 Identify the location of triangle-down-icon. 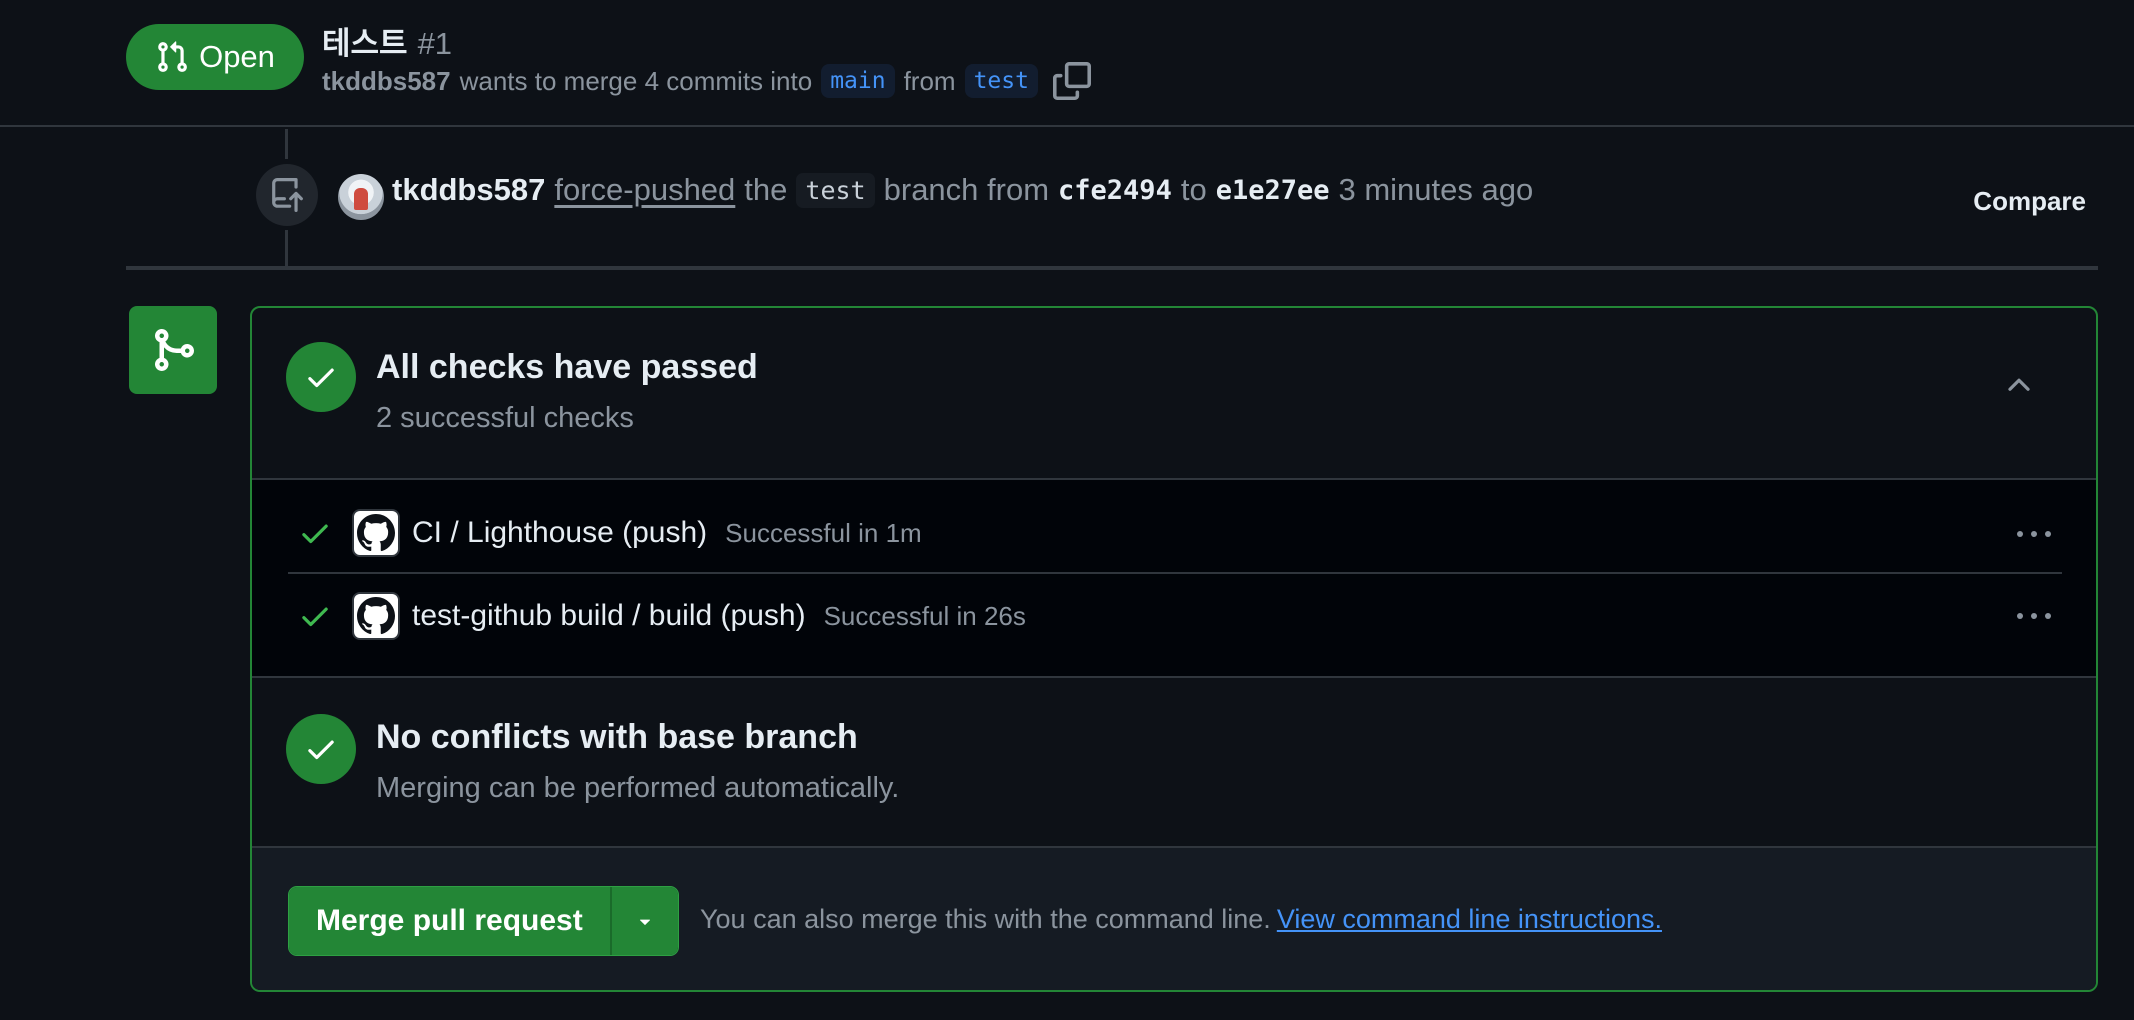
(644, 922).